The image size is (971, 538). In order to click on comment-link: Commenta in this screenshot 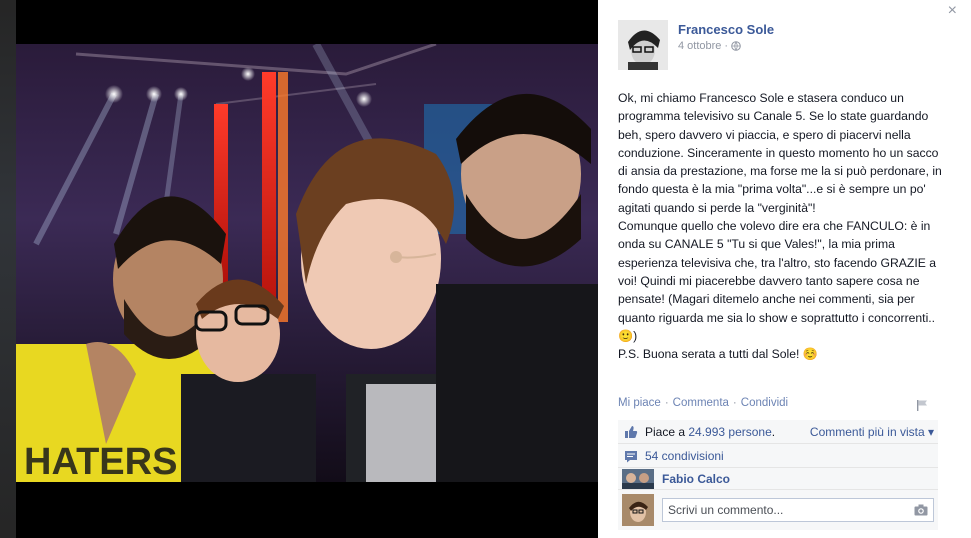, I will do `click(701, 403)`.